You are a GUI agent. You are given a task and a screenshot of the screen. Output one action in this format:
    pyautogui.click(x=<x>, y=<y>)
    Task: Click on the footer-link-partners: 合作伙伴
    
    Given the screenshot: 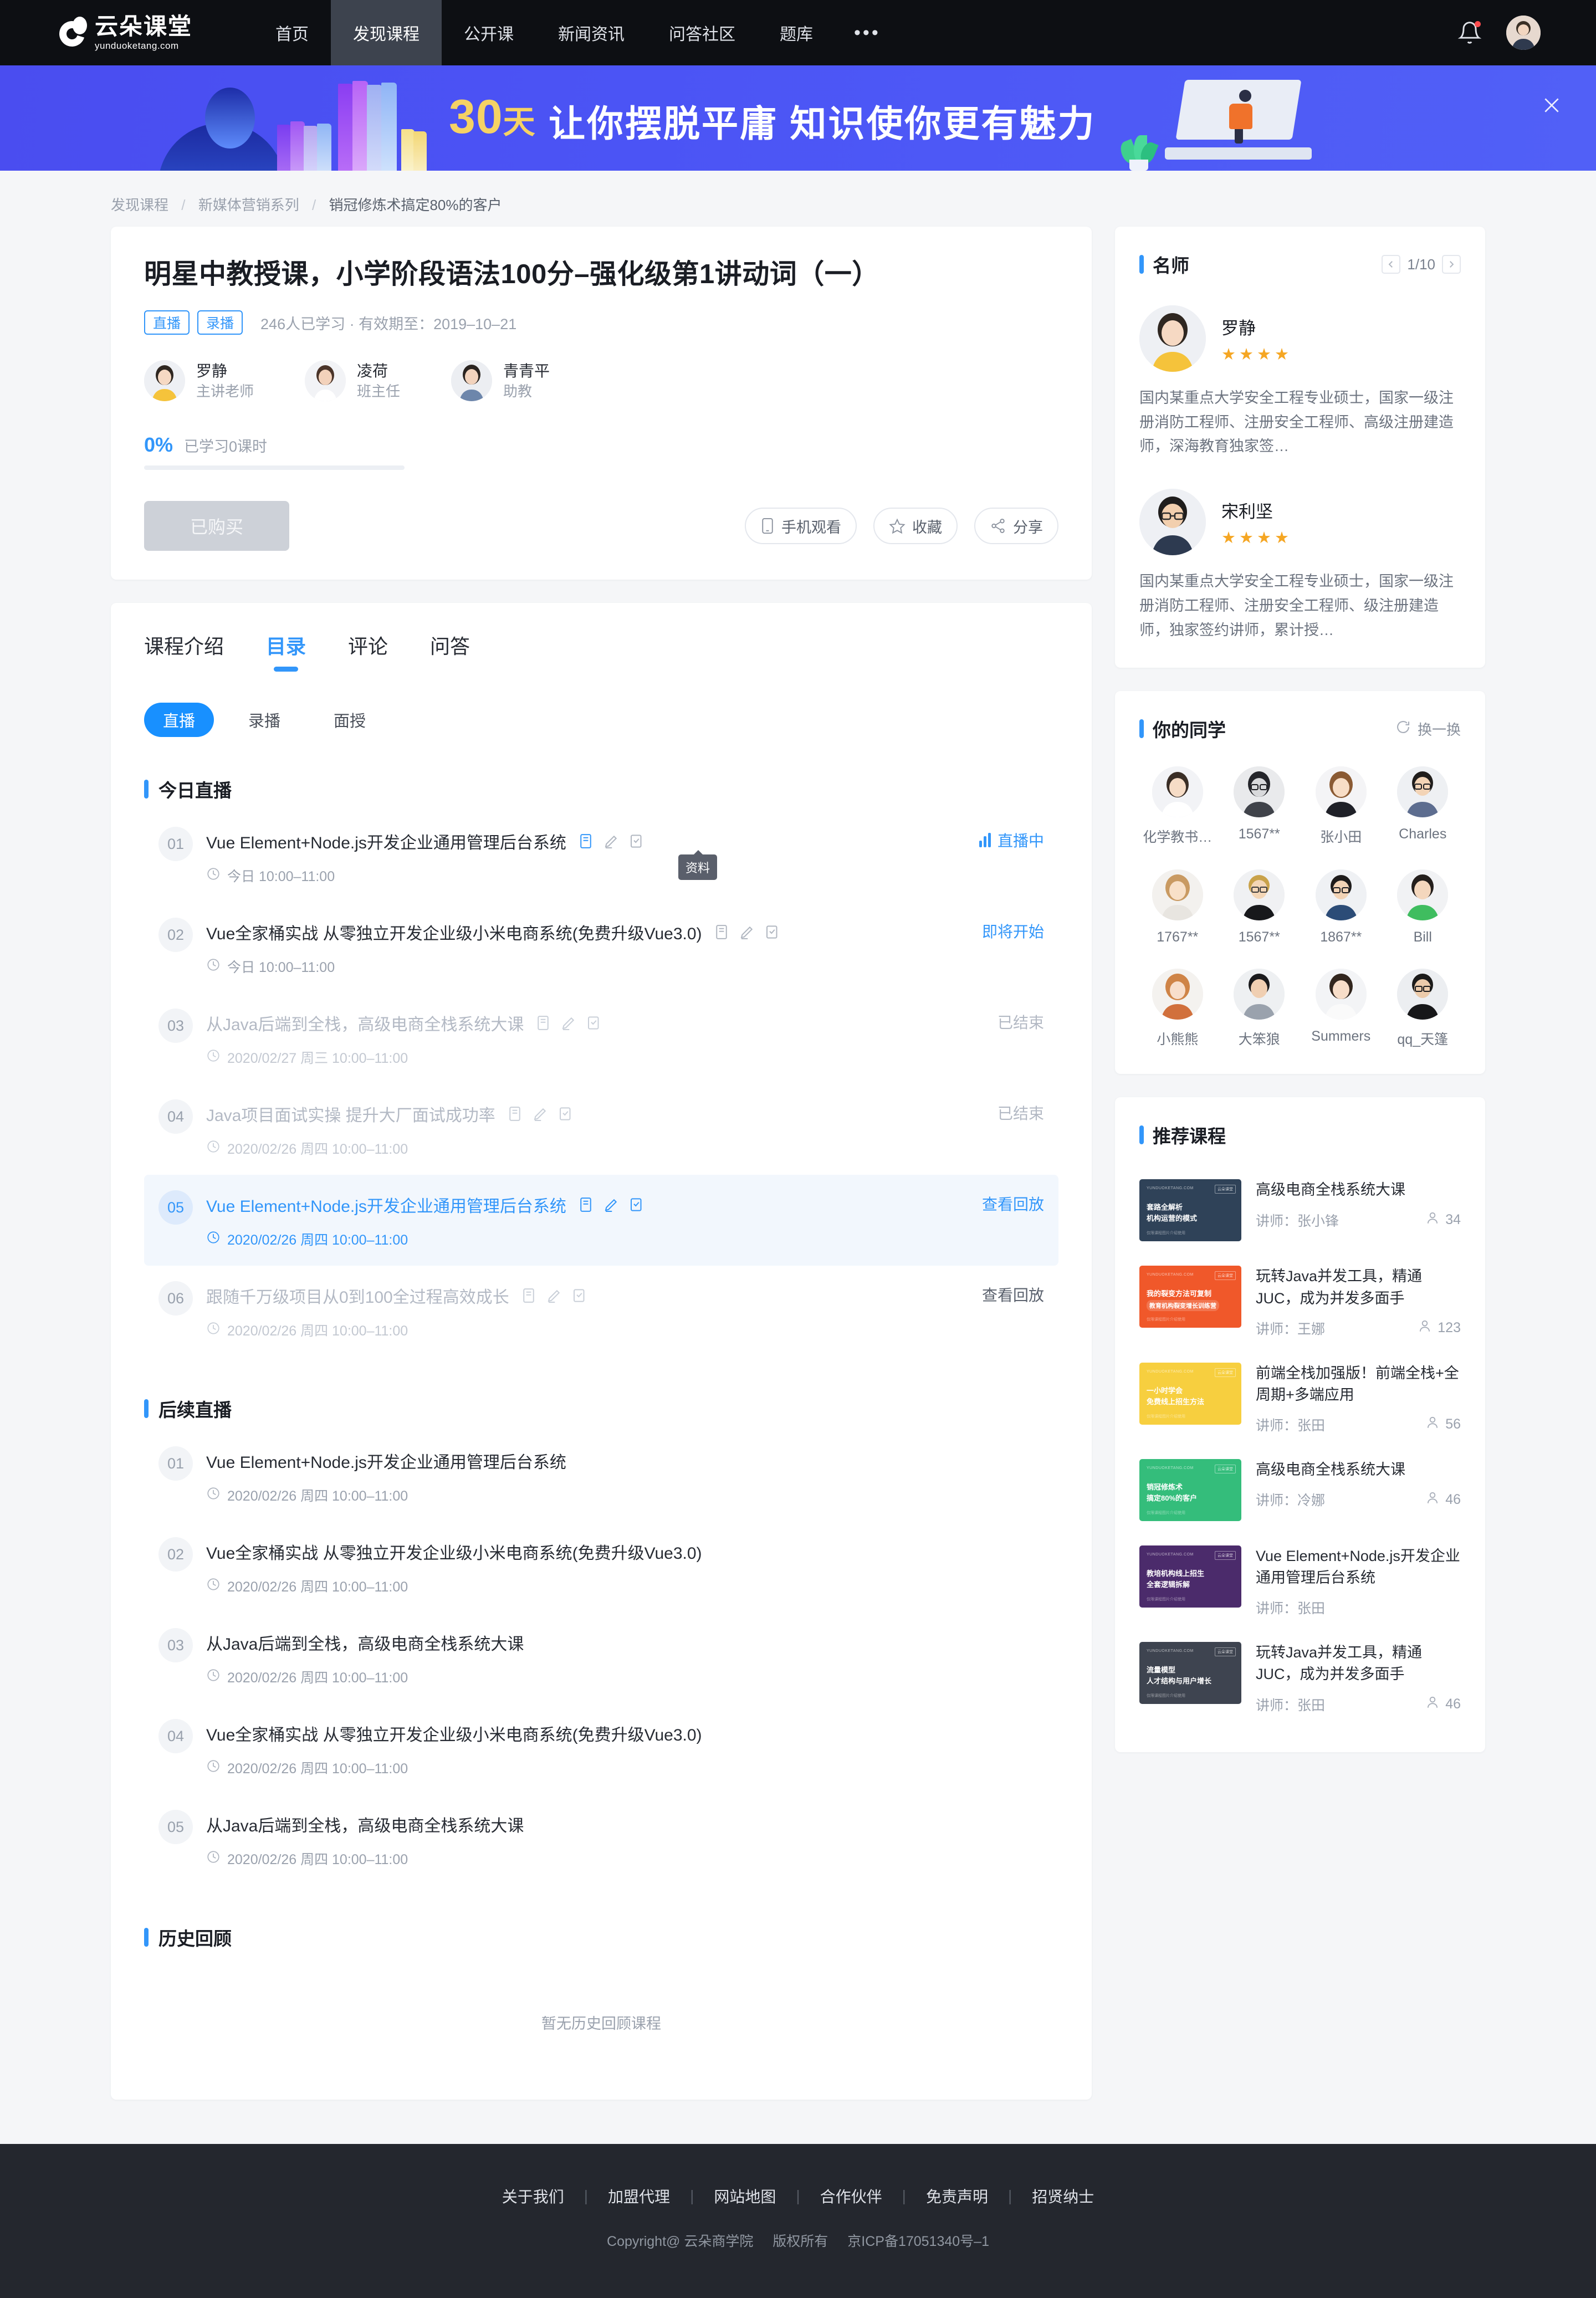 What is the action you would take?
    pyautogui.click(x=851, y=2196)
    